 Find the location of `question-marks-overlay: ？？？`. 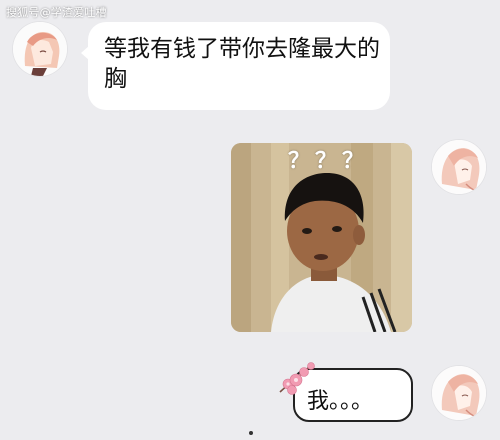

question-marks-overlay: ？？？ is located at coordinates (329, 161).